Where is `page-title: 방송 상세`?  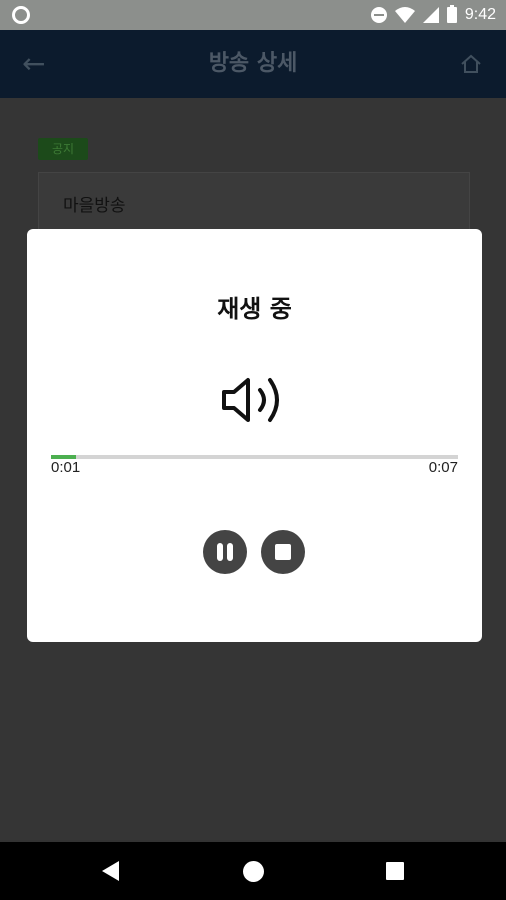 page-title: 방송 상세 is located at coordinates (253, 63).